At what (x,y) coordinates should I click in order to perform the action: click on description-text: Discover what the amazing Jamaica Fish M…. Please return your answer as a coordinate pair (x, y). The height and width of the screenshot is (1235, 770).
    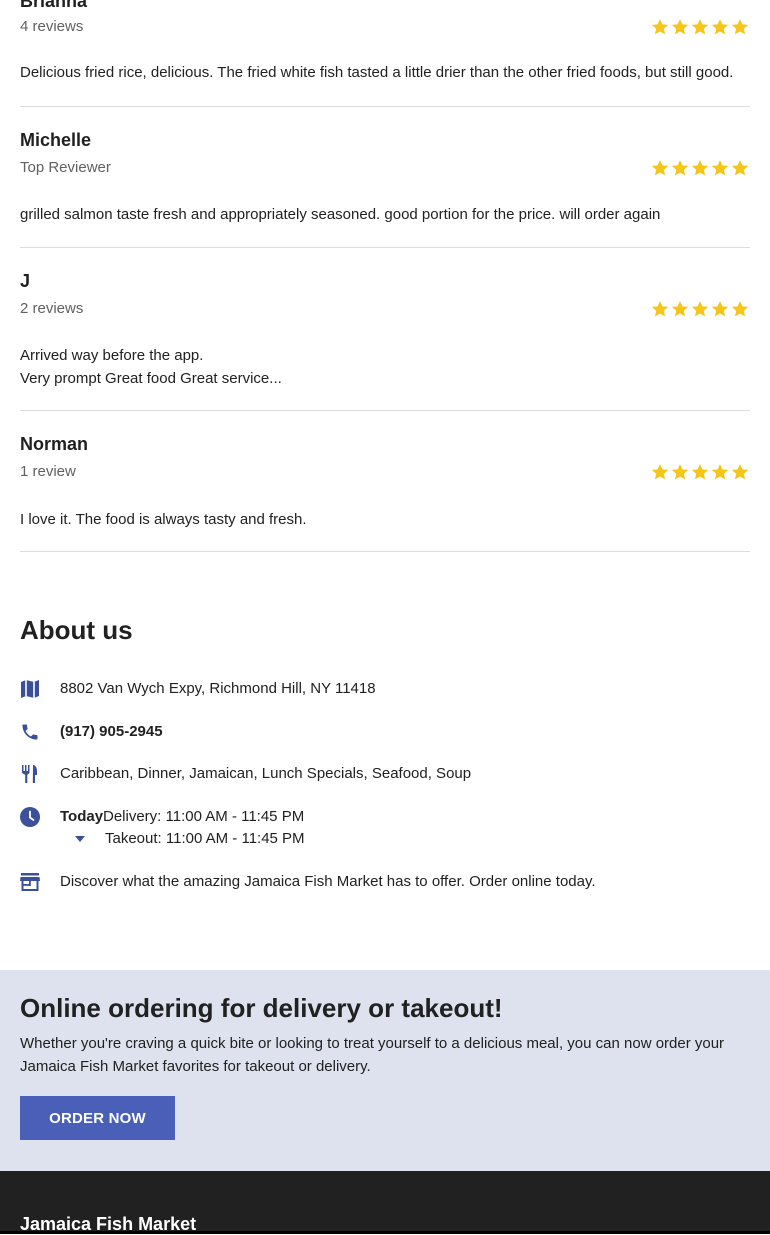
    Looking at the image, I should click on (328, 881).